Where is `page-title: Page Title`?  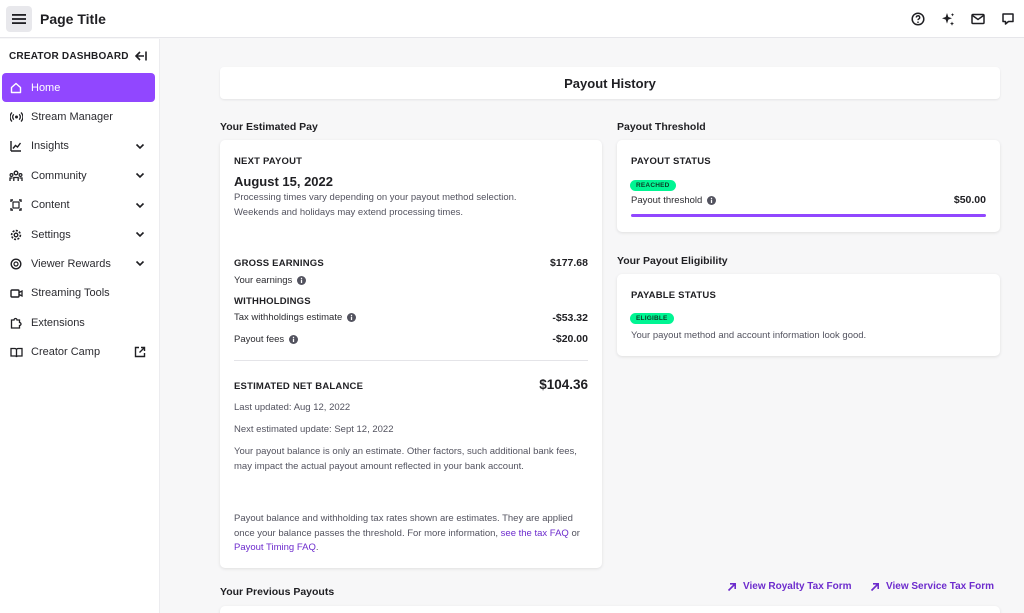
page-title: Page Title is located at coordinates (73, 18).